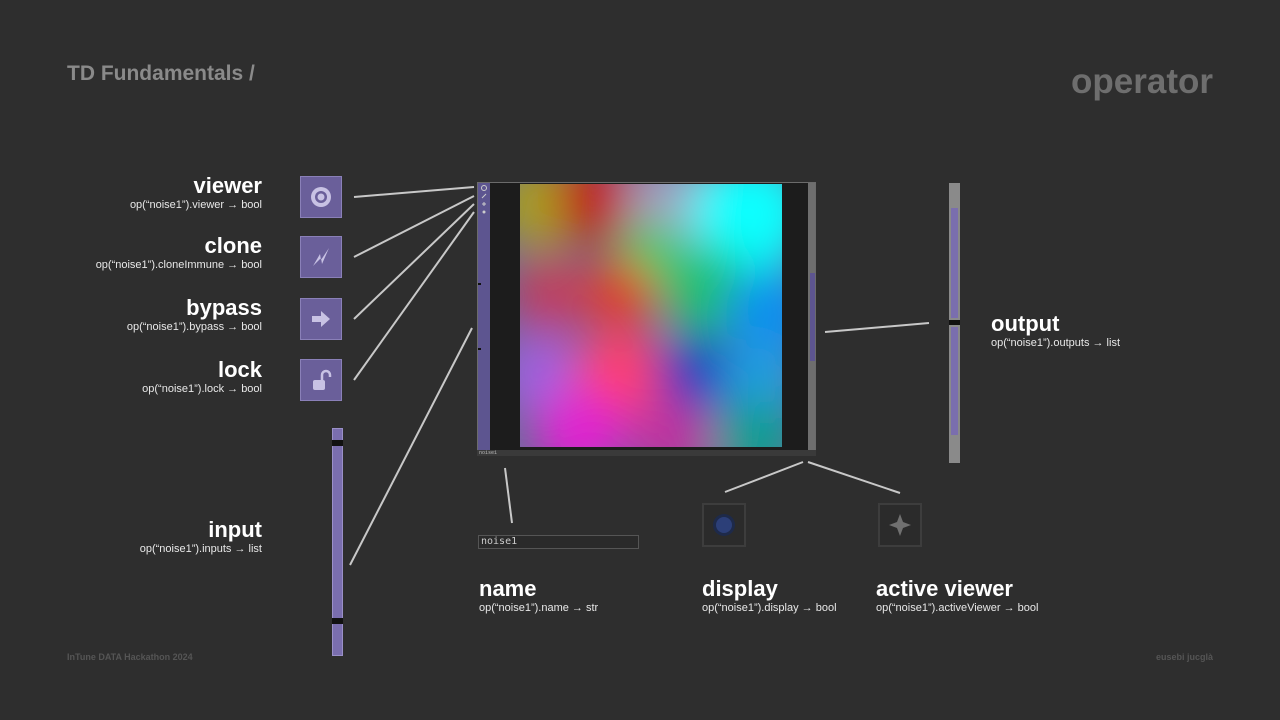 The image size is (1280, 720). What do you see at coordinates (1184, 657) in the screenshot?
I see `footer-author: eusebi jucglà` at bounding box center [1184, 657].